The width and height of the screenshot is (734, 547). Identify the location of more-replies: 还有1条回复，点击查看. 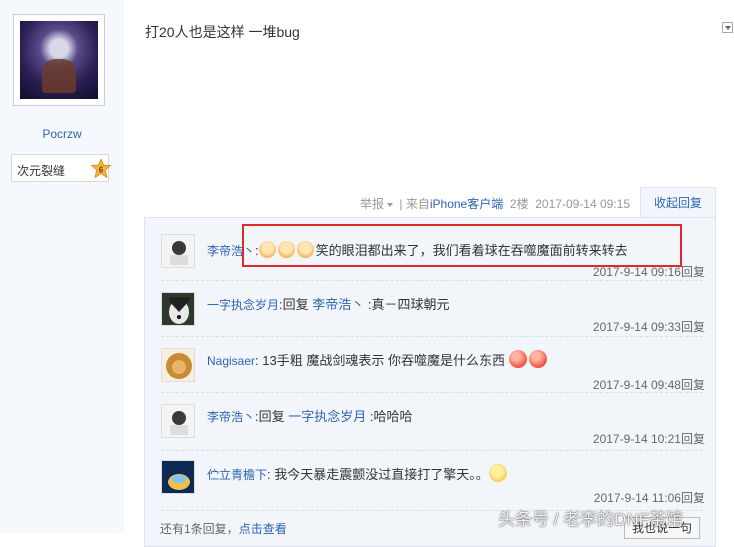
(223, 528).